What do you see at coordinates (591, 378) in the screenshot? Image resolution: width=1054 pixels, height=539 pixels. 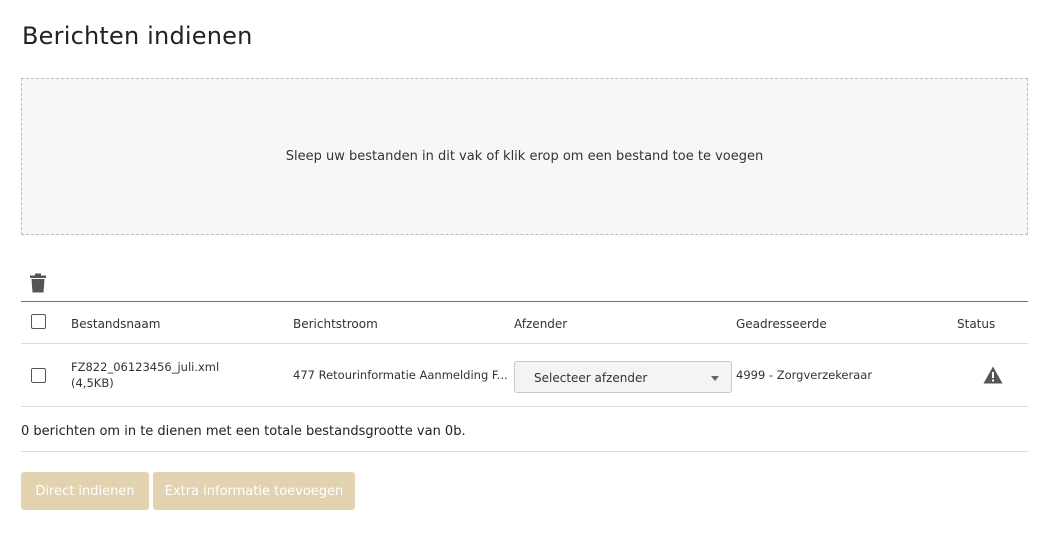 I see `afzender-select-value: Selecteer afzender` at bounding box center [591, 378].